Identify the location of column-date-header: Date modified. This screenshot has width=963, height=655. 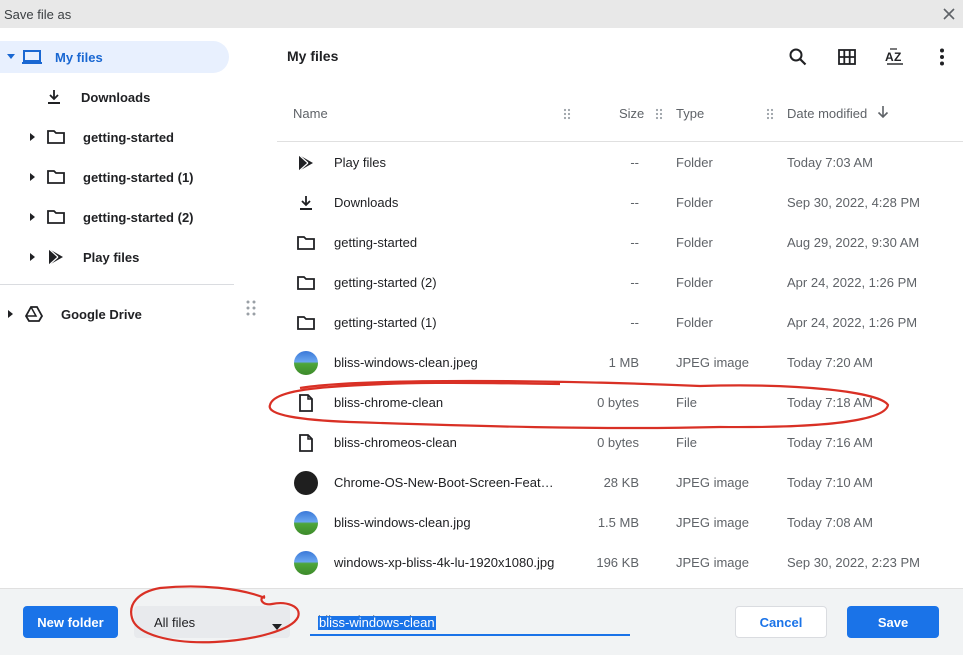
(827, 113).